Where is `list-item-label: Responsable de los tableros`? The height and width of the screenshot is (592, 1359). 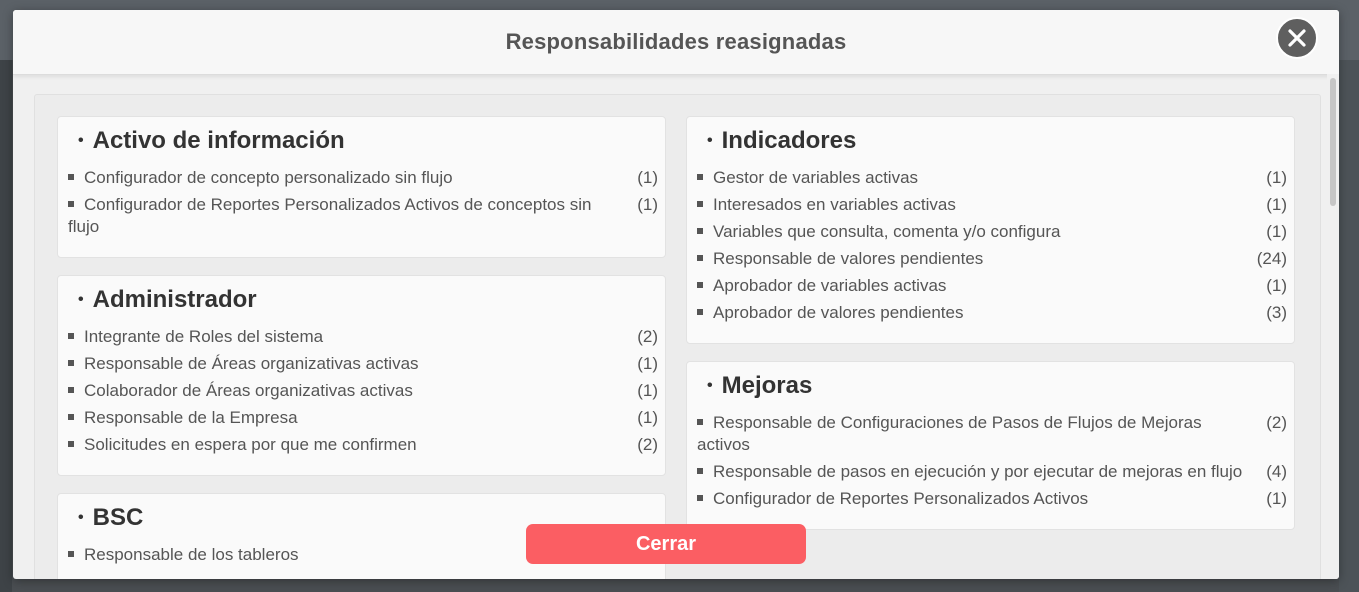 list-item-label: Responsable de los tableros is located at coordinates (191, 554).